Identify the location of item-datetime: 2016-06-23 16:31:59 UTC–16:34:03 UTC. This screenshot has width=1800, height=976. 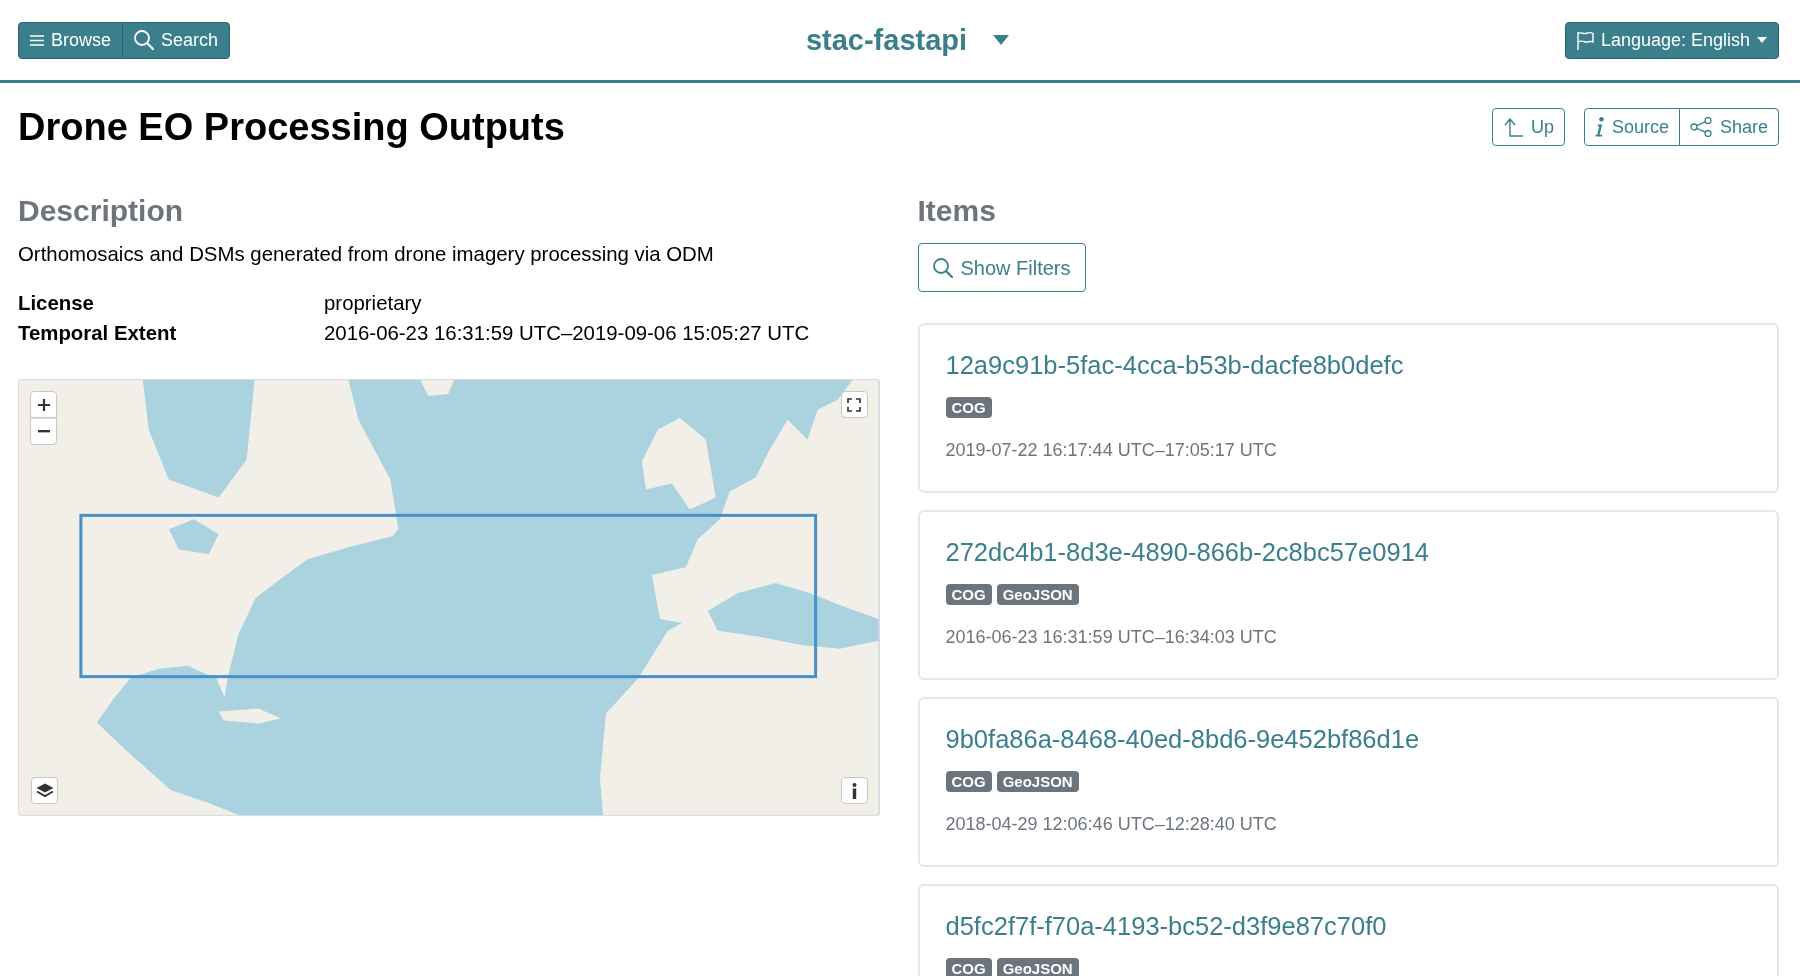
(1111, 637).